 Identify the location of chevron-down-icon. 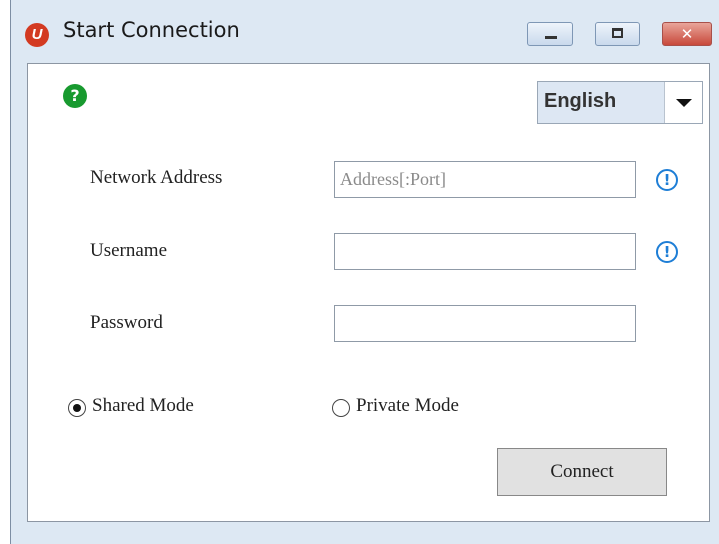
(683, 102).